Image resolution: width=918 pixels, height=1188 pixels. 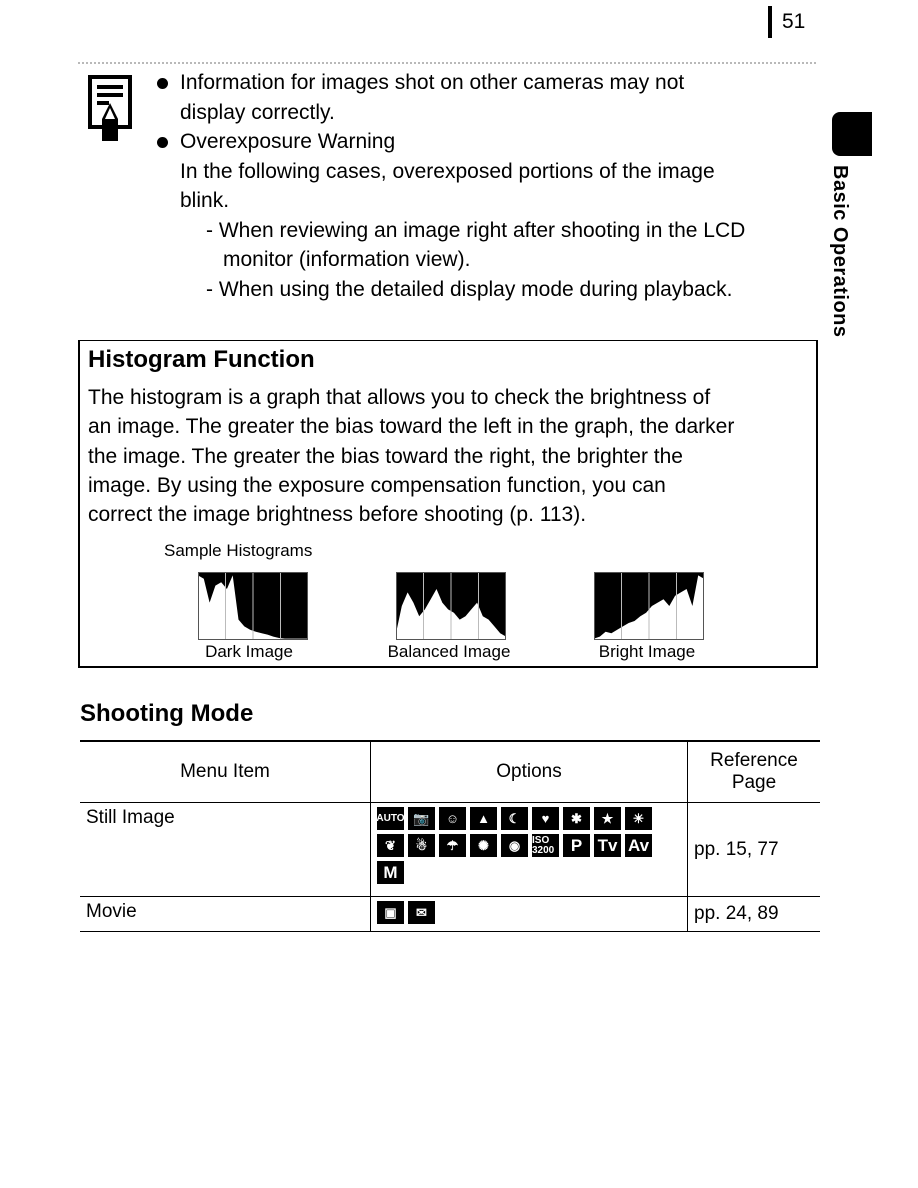 What do you see at coordinates (483, 845) in the screenshot?
I see `fireworks-icon: ✺` at bounding box center [483, 845].